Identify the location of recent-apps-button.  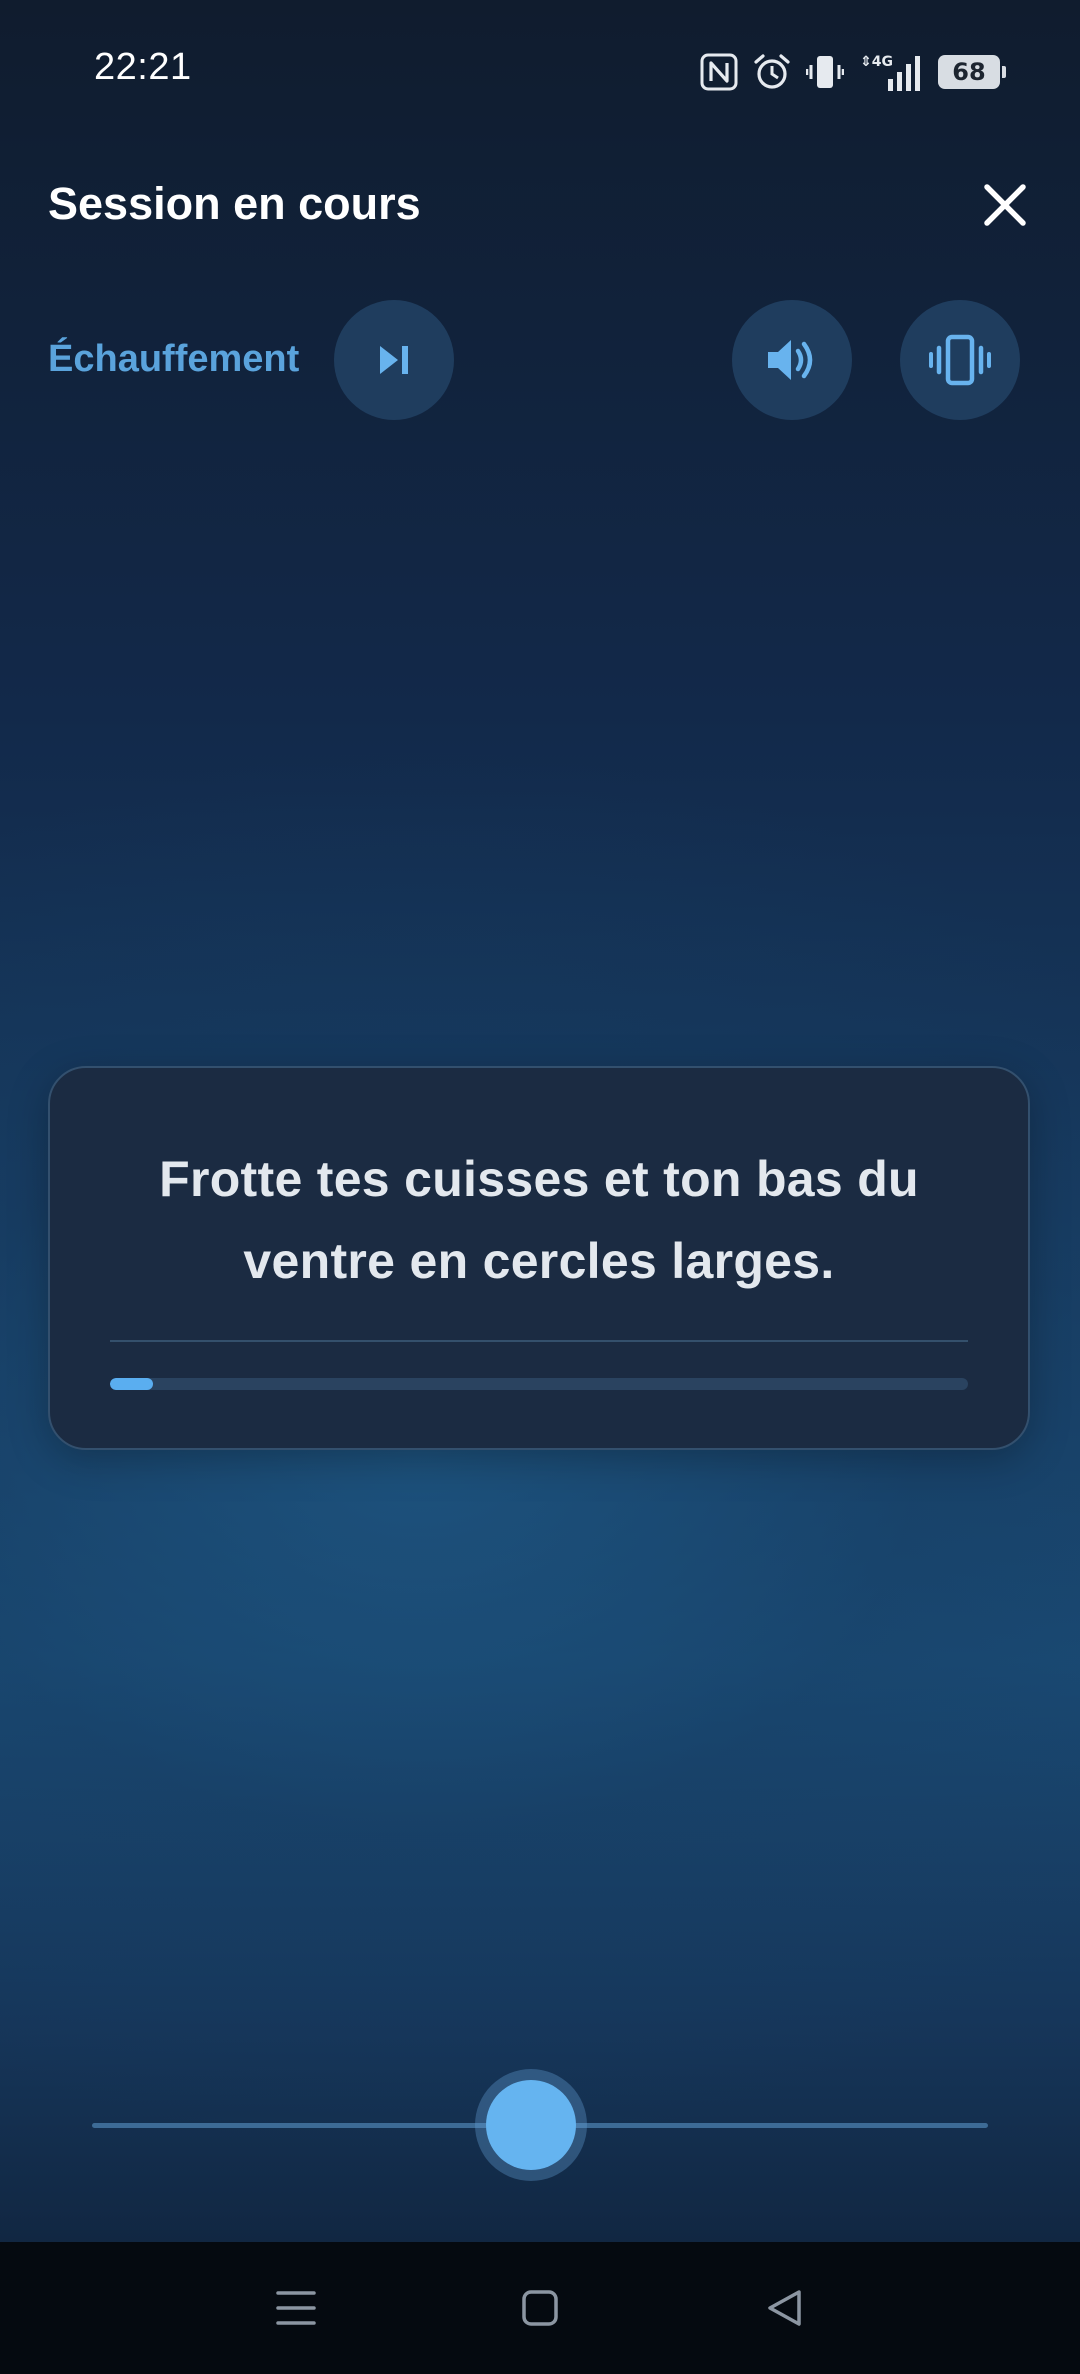
(296, 2308).